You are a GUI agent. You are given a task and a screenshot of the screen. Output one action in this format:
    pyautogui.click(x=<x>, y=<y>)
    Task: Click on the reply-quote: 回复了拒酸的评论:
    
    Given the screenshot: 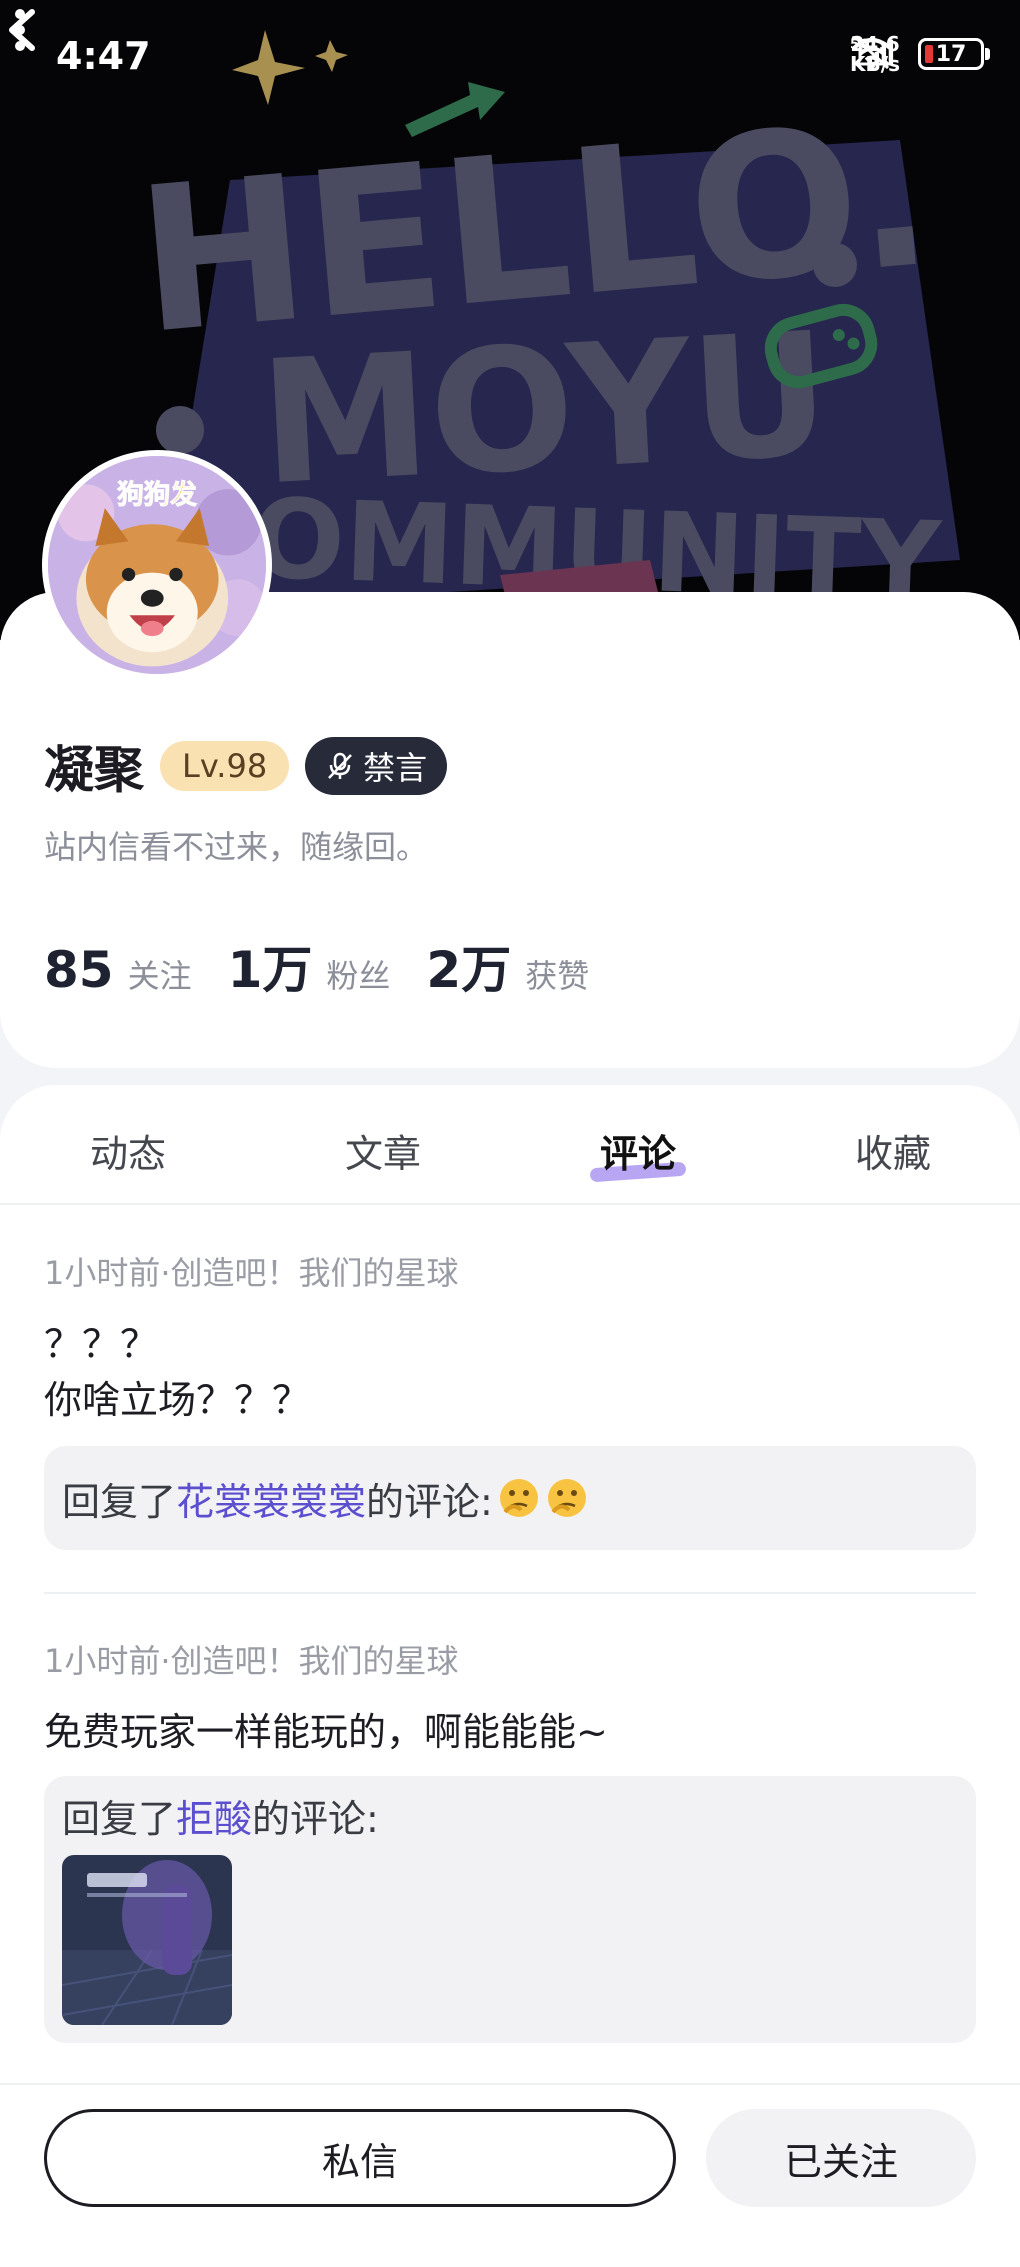 What is the action you would take?
    pyautogui.click(x=510, y=1909)
    